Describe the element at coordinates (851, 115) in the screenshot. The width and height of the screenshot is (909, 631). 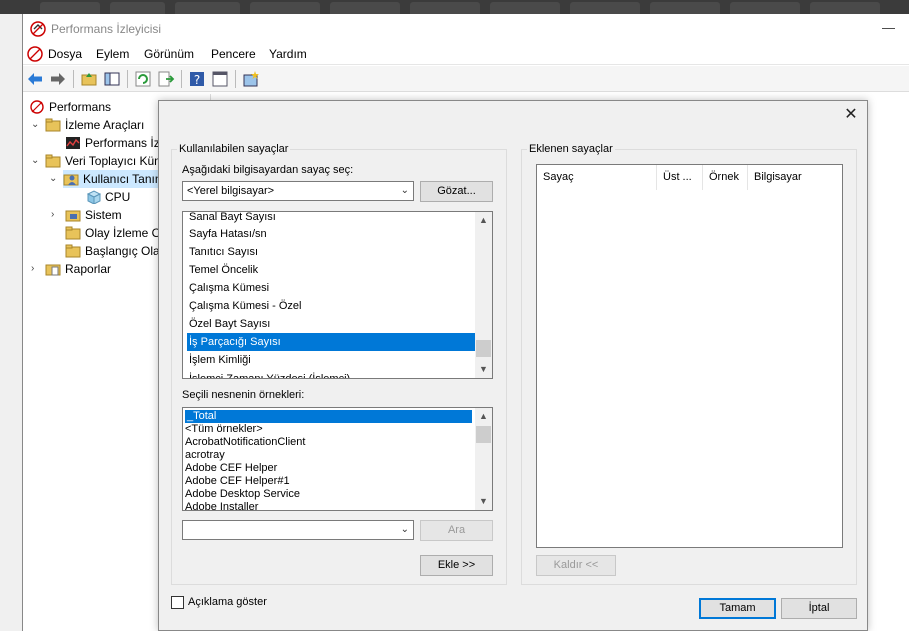
I see `close-icon: ✕` at that location.